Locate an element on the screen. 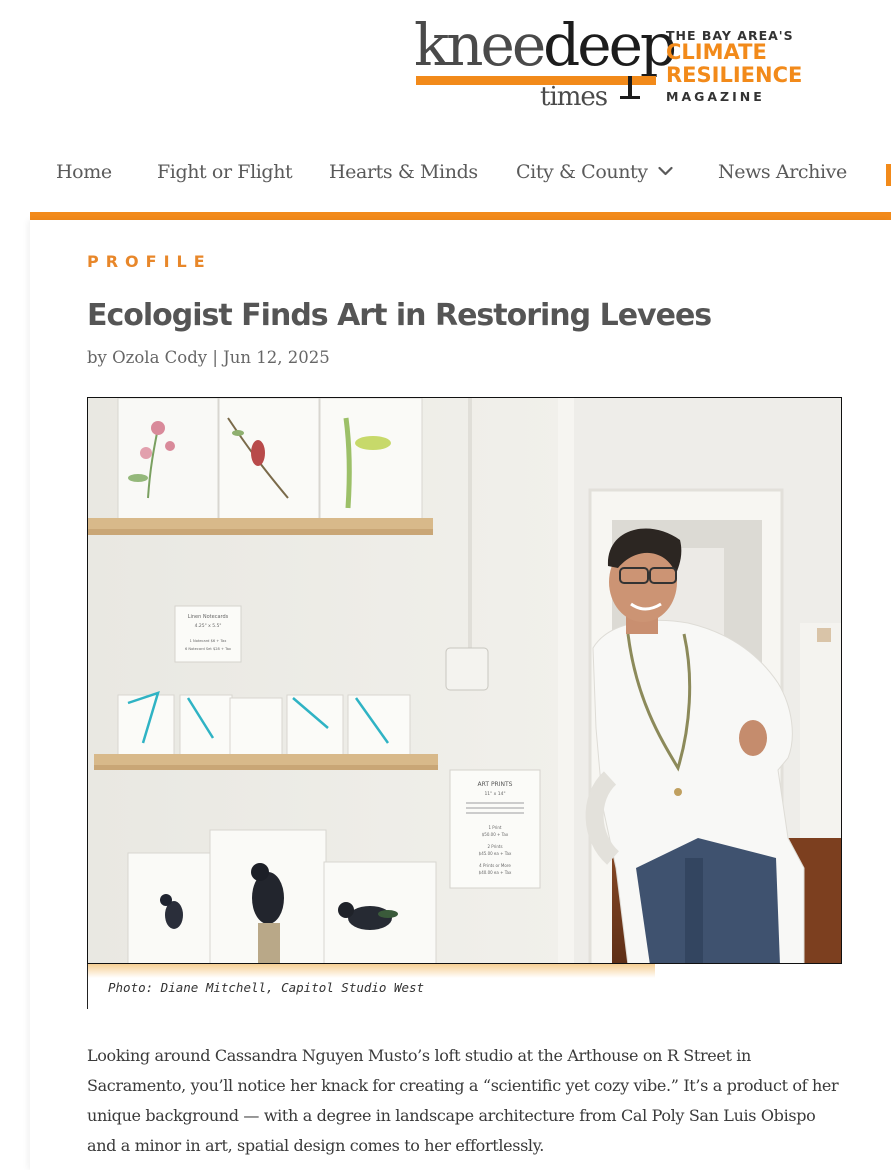 This screenshot has height=1170, width=891. byline-prefix: by is located at coordinates (97, 357).